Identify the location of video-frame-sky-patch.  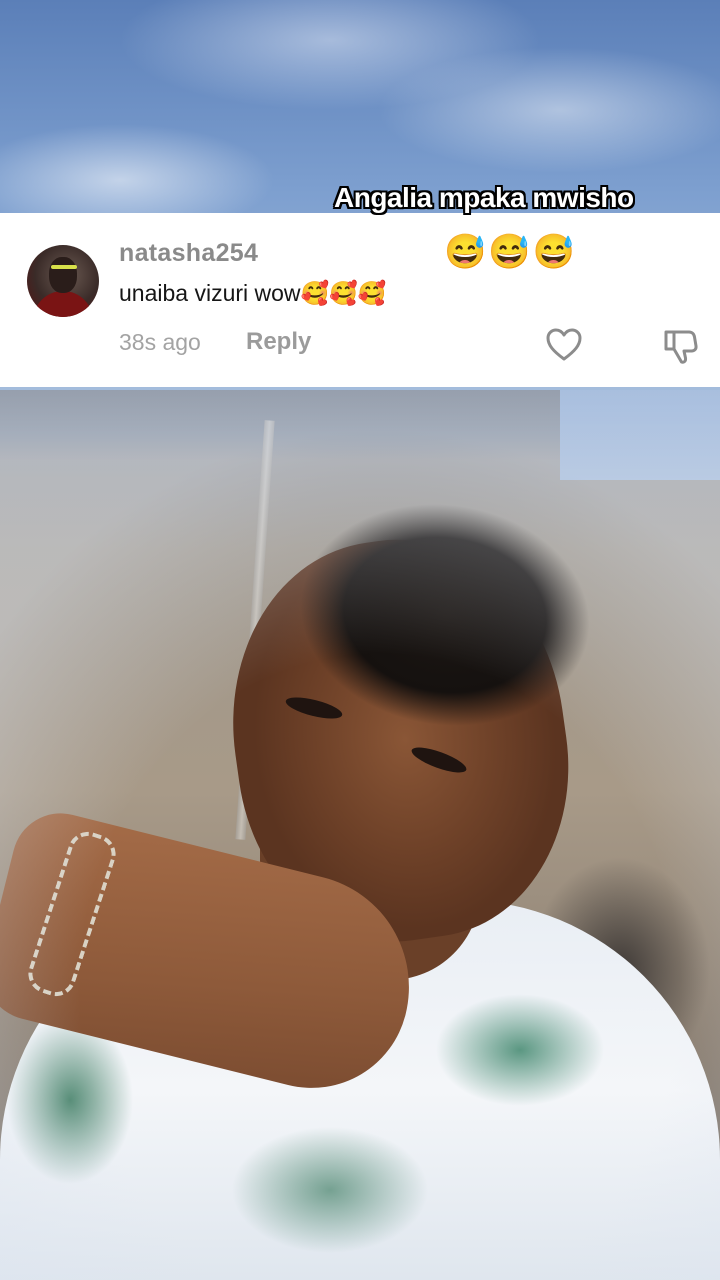
(640, 435).